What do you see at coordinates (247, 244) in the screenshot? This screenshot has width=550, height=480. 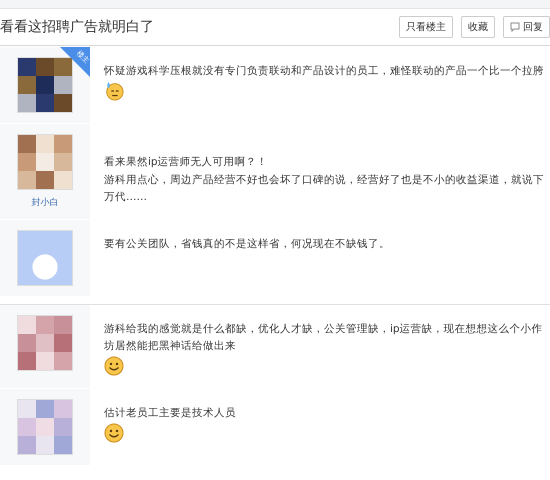 I see `post-text: 要有公关团队，省钱真的不是这样省，何况现在不缺钱了。` at bounding box center [247, 244].